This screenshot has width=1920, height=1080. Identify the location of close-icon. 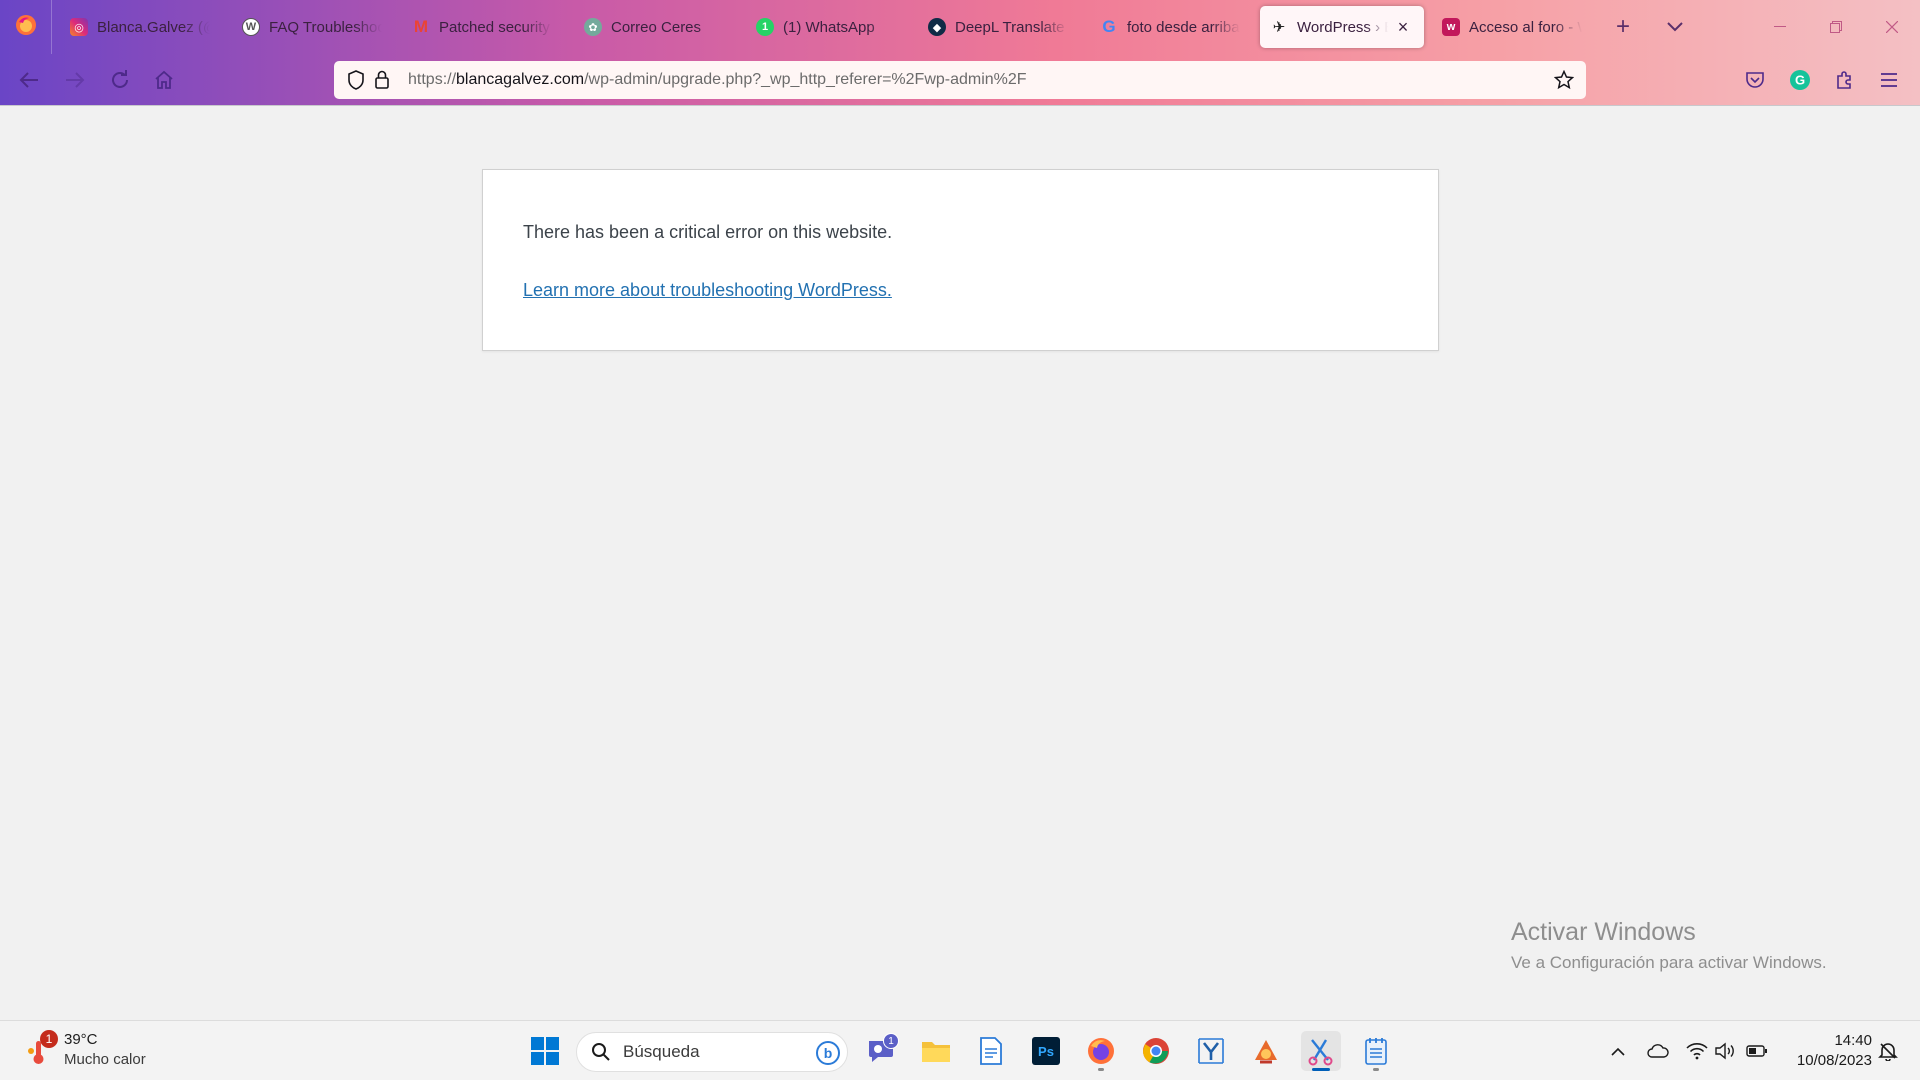
(1892, 27).